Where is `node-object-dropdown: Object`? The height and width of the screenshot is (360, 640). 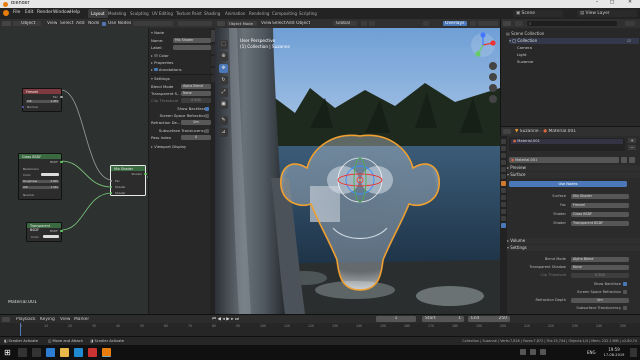 node-object-dropdown: Object is located at coordinates (27, 23).